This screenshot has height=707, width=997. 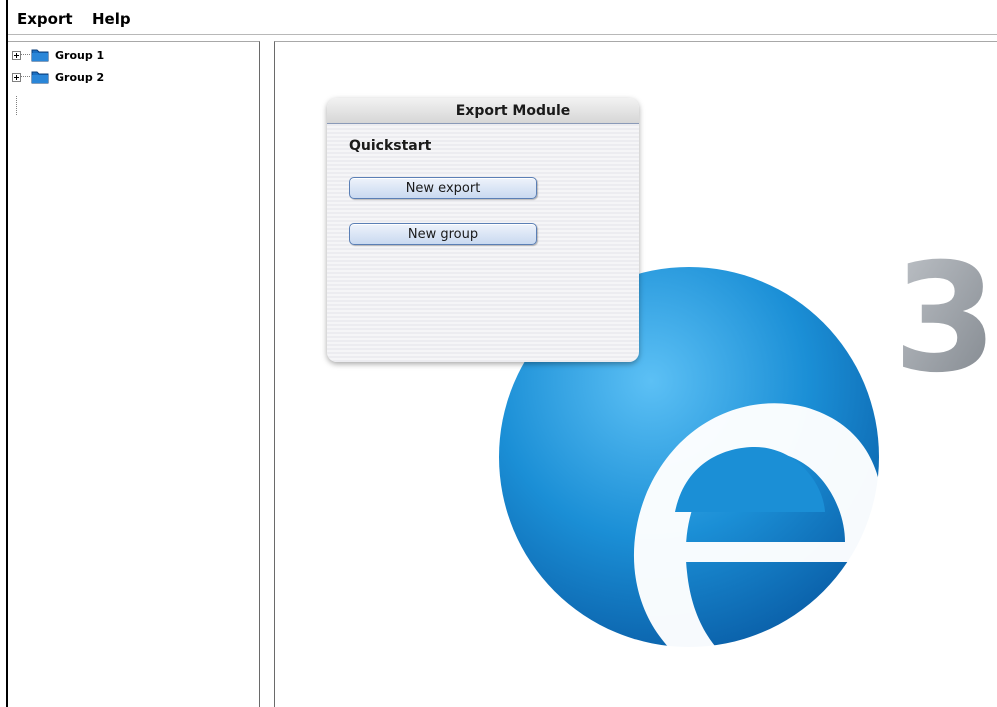 What do you see at coordinates (945, 319) in the screenshot?
I see `logo-superscript-three: 3` at bounding box center [945, 319].